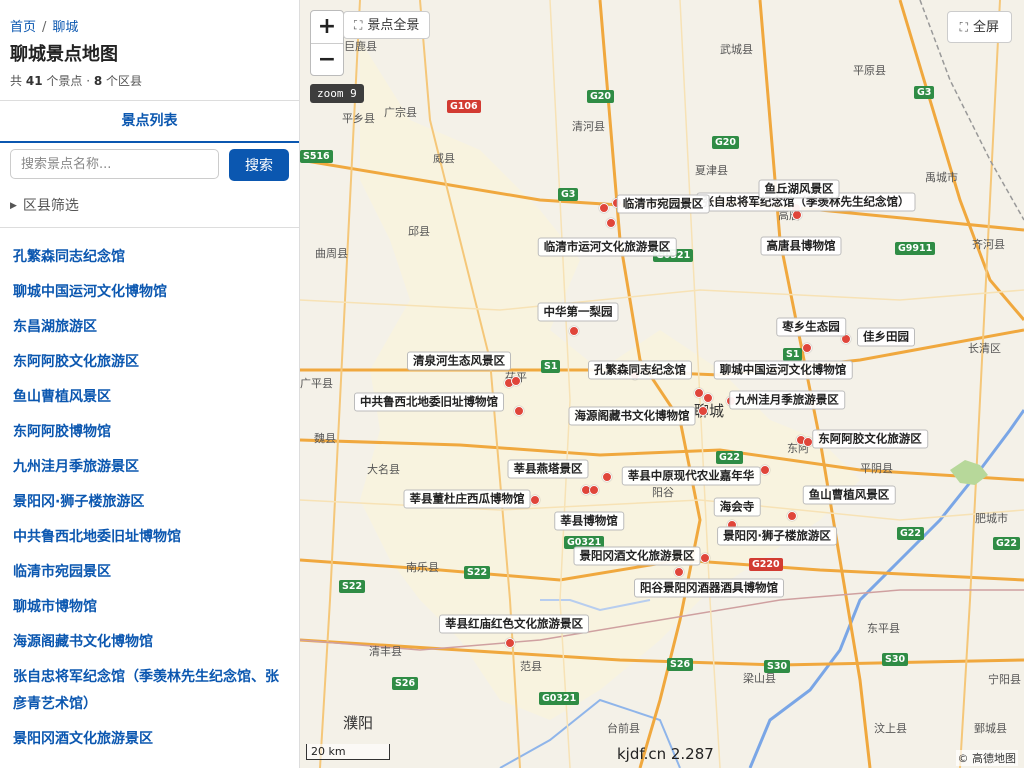 This screenshot has width=1024, height=768. Describe the element at coordinates (637, 556) in the screenshot. I see `poi-label: 景阳冈酒文化旅游景区` at that location.